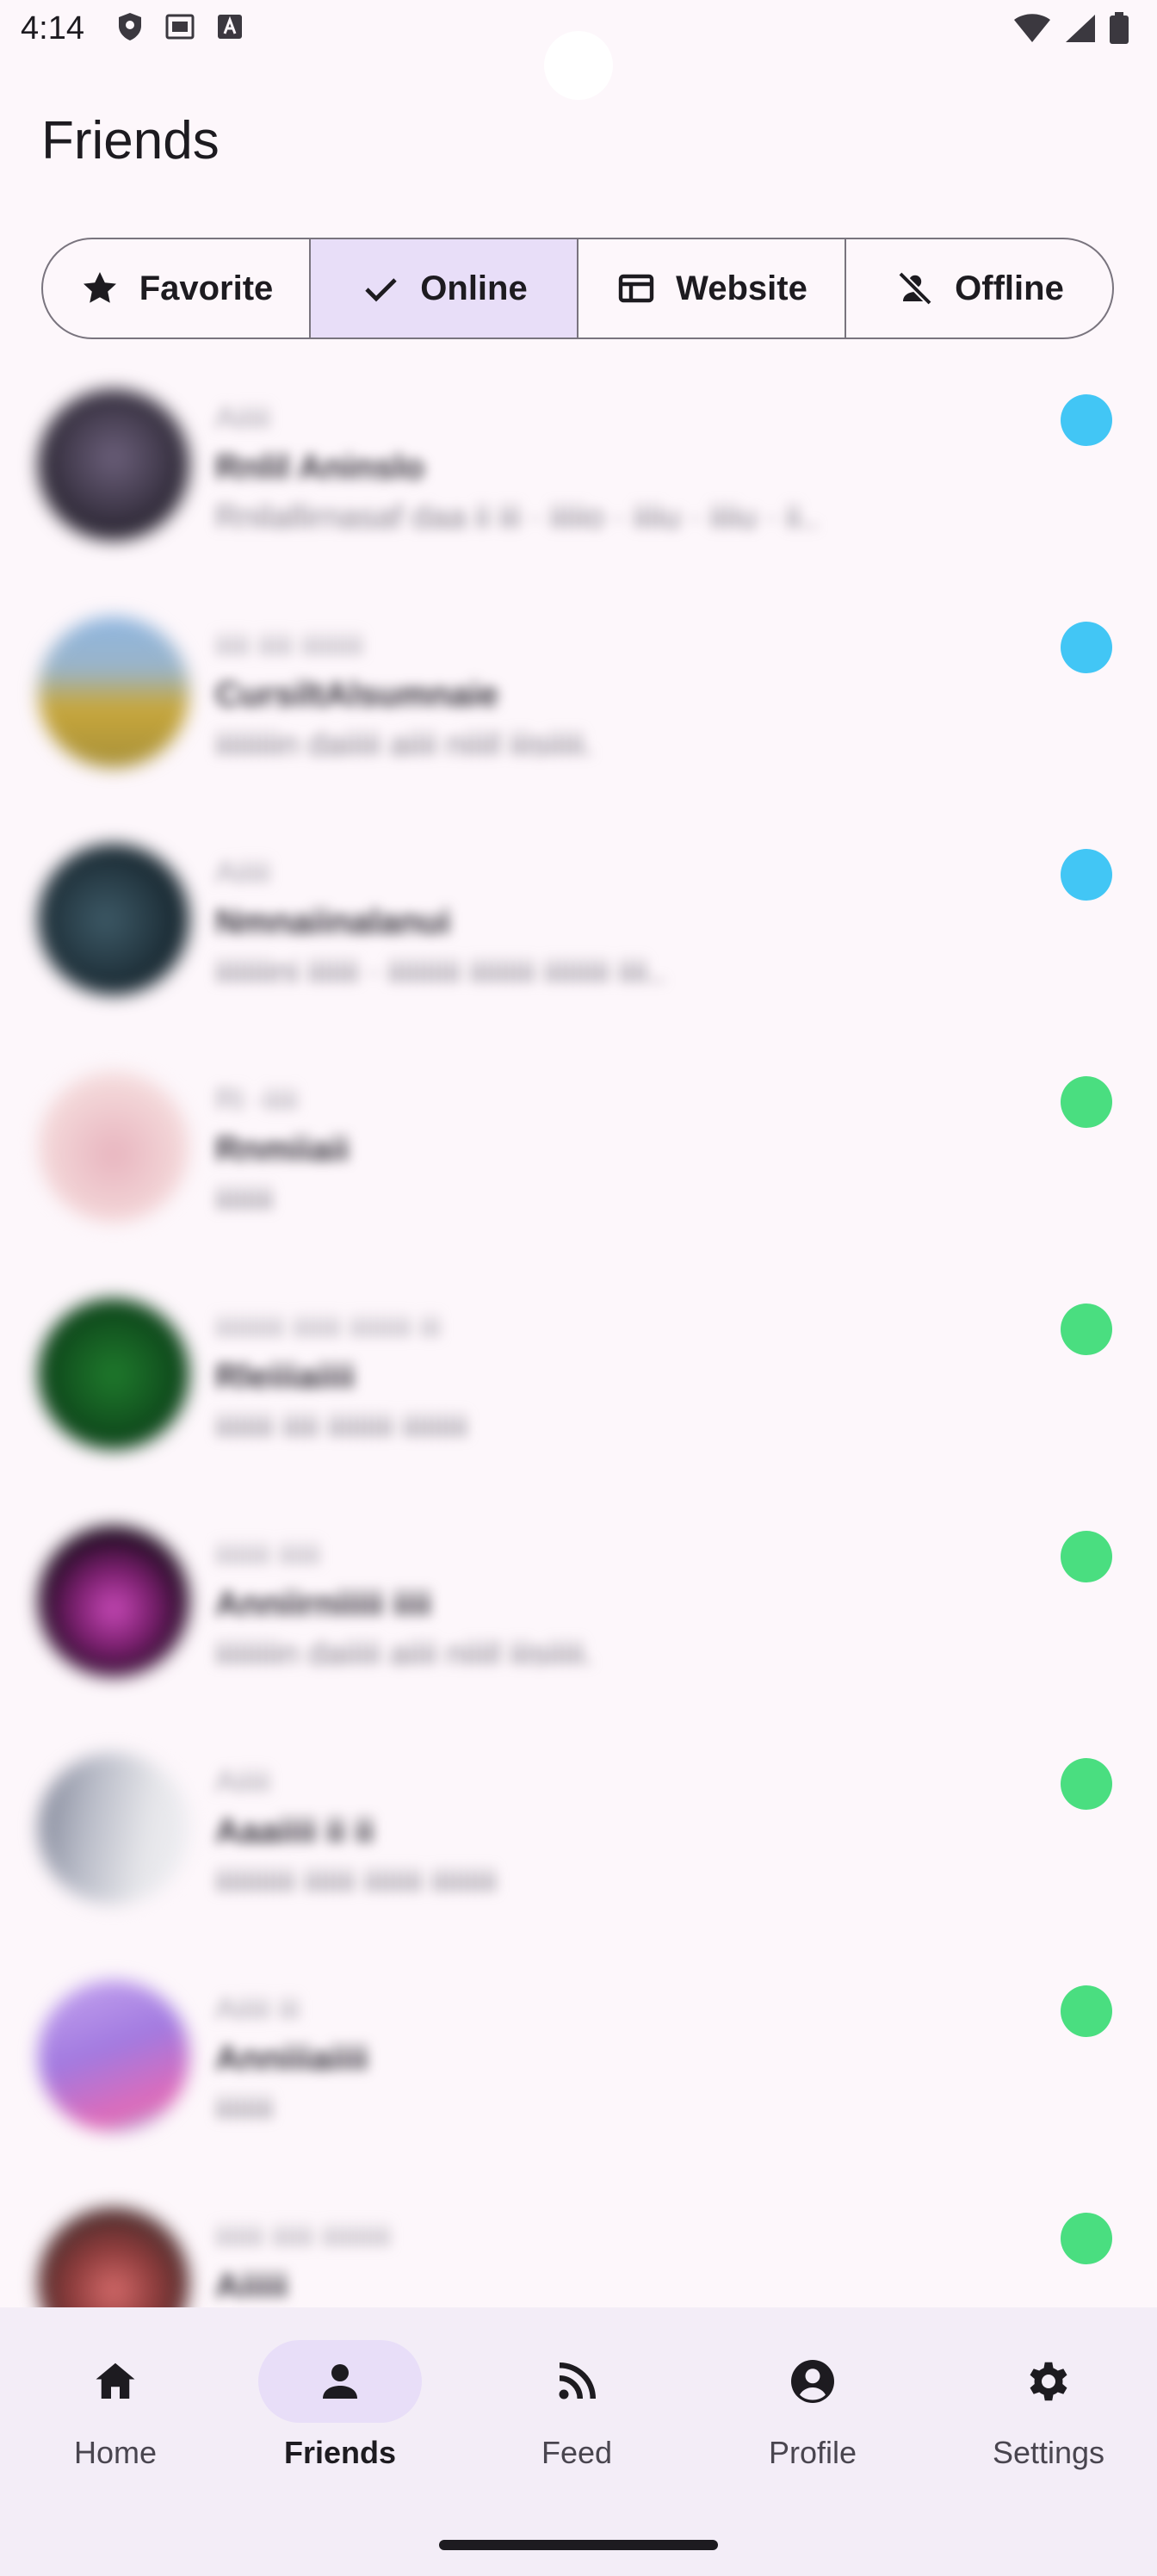  What do you see at coordinates (130, 140) in the screenshot?
I see `page-title: Friends` at bounding box center [130, 140].